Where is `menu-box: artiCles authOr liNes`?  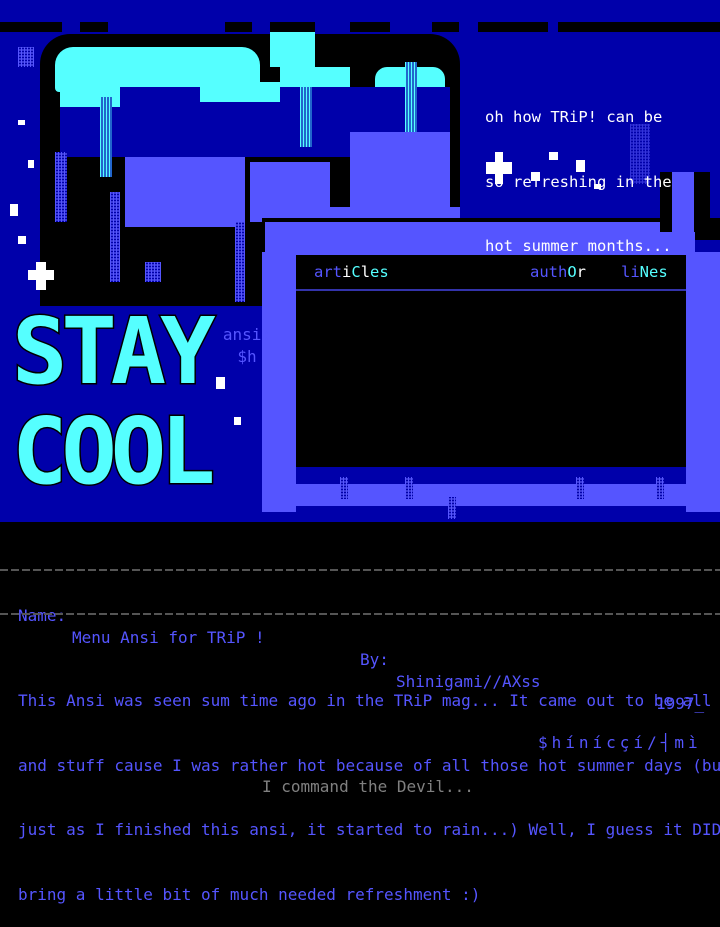 menu-box: artiCles authOr liNes is located at coordinates (491, 361).